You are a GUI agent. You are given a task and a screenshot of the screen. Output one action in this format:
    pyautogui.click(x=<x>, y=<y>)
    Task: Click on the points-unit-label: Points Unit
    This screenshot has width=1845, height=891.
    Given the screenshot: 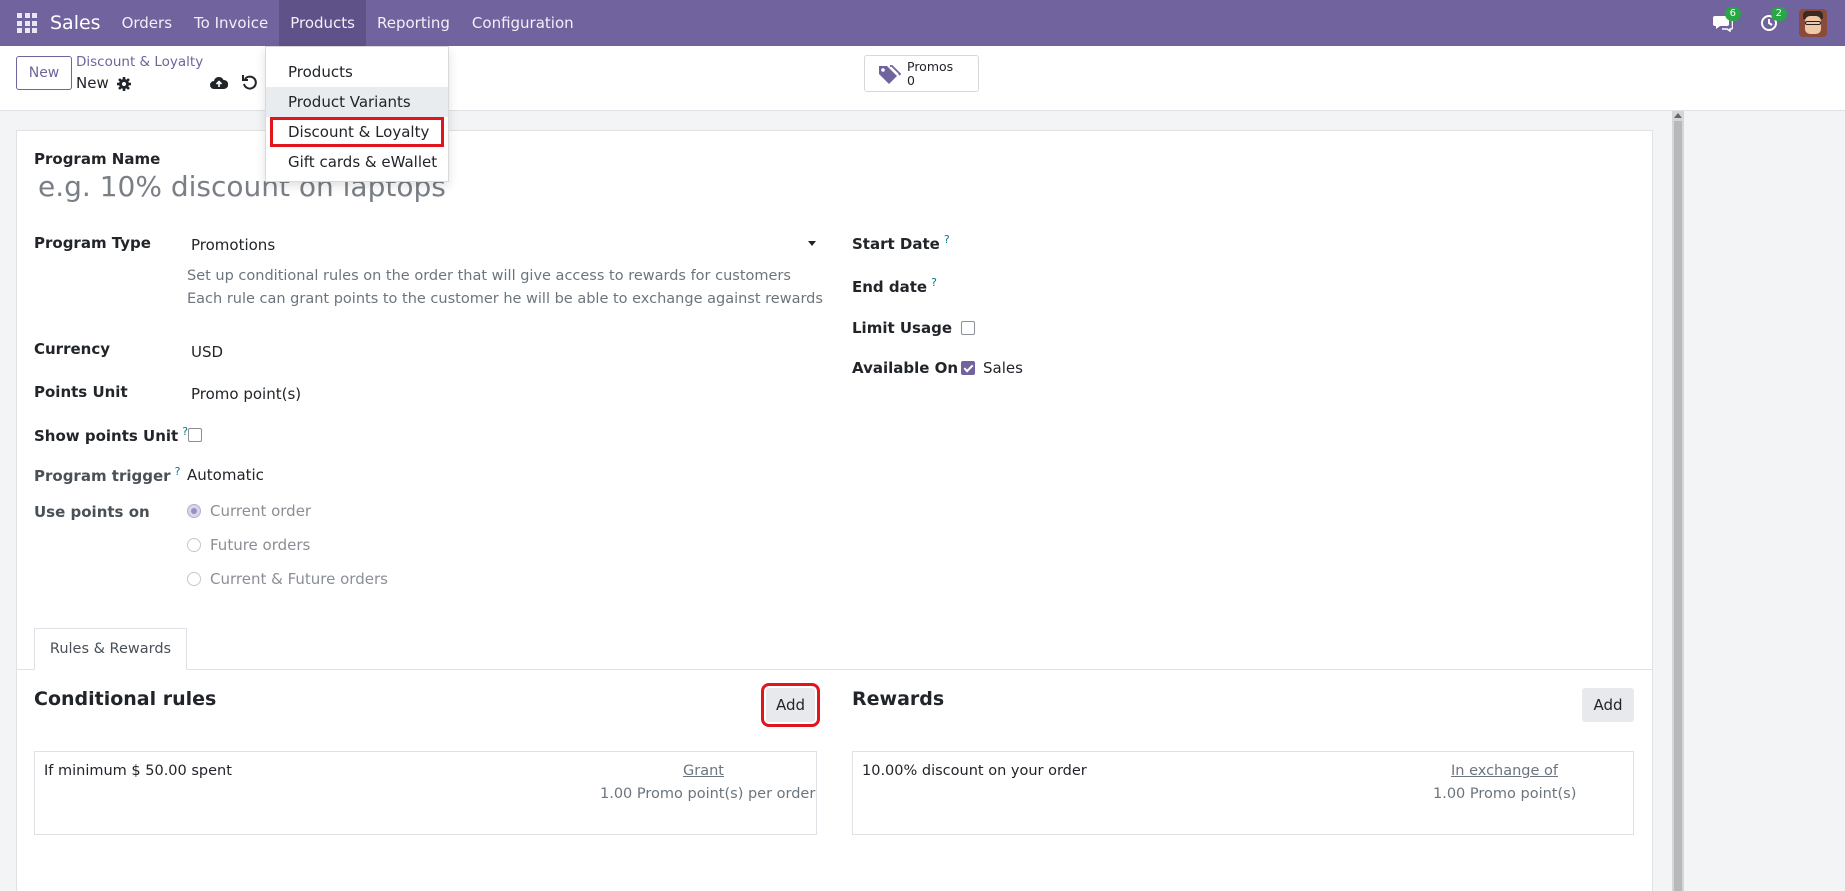 What is the action you would take?
    pyautogui.click(x=81, y=392)
    